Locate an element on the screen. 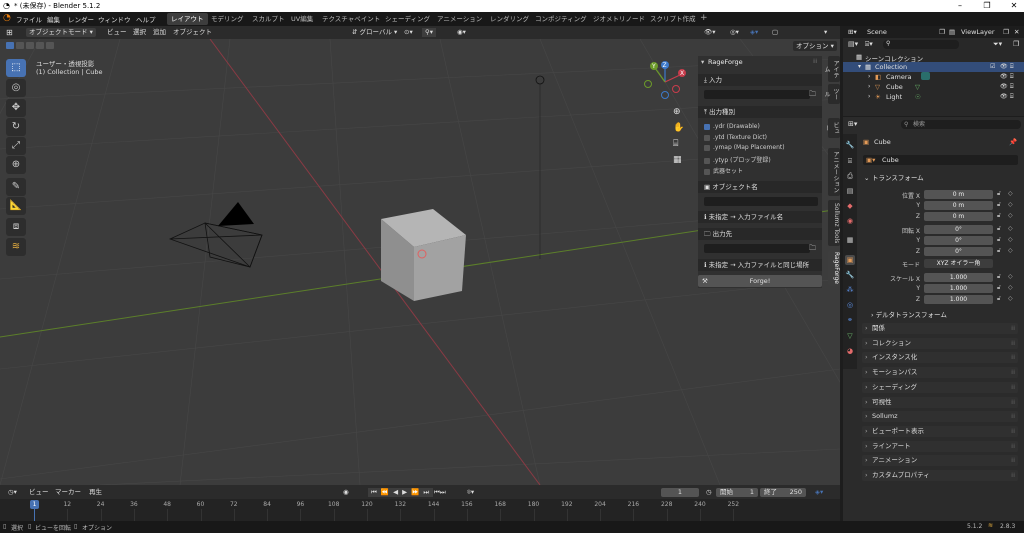 The width and height of the screenshot is (1024, 533). viewlayer-name: ViewLayer is located at coordinates (978, 32).